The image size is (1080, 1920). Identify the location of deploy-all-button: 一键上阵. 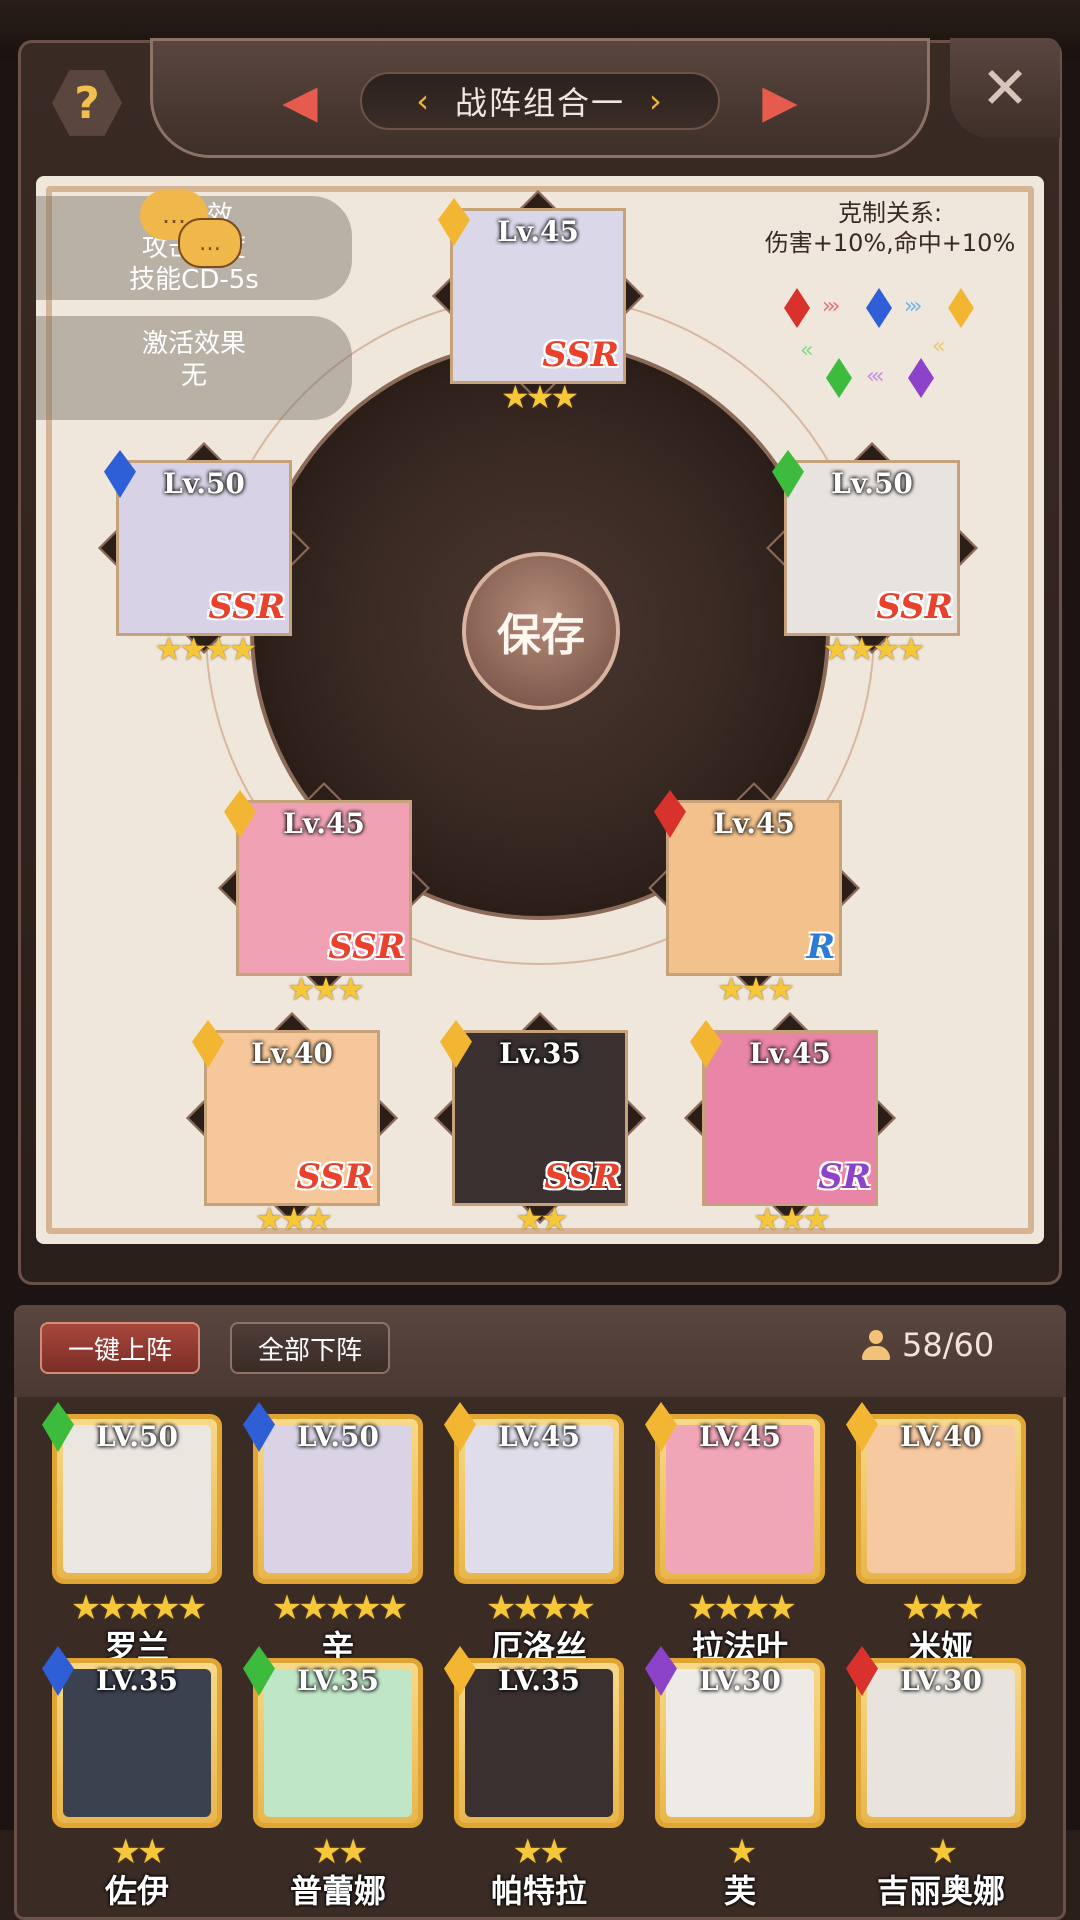
(120, 1348).